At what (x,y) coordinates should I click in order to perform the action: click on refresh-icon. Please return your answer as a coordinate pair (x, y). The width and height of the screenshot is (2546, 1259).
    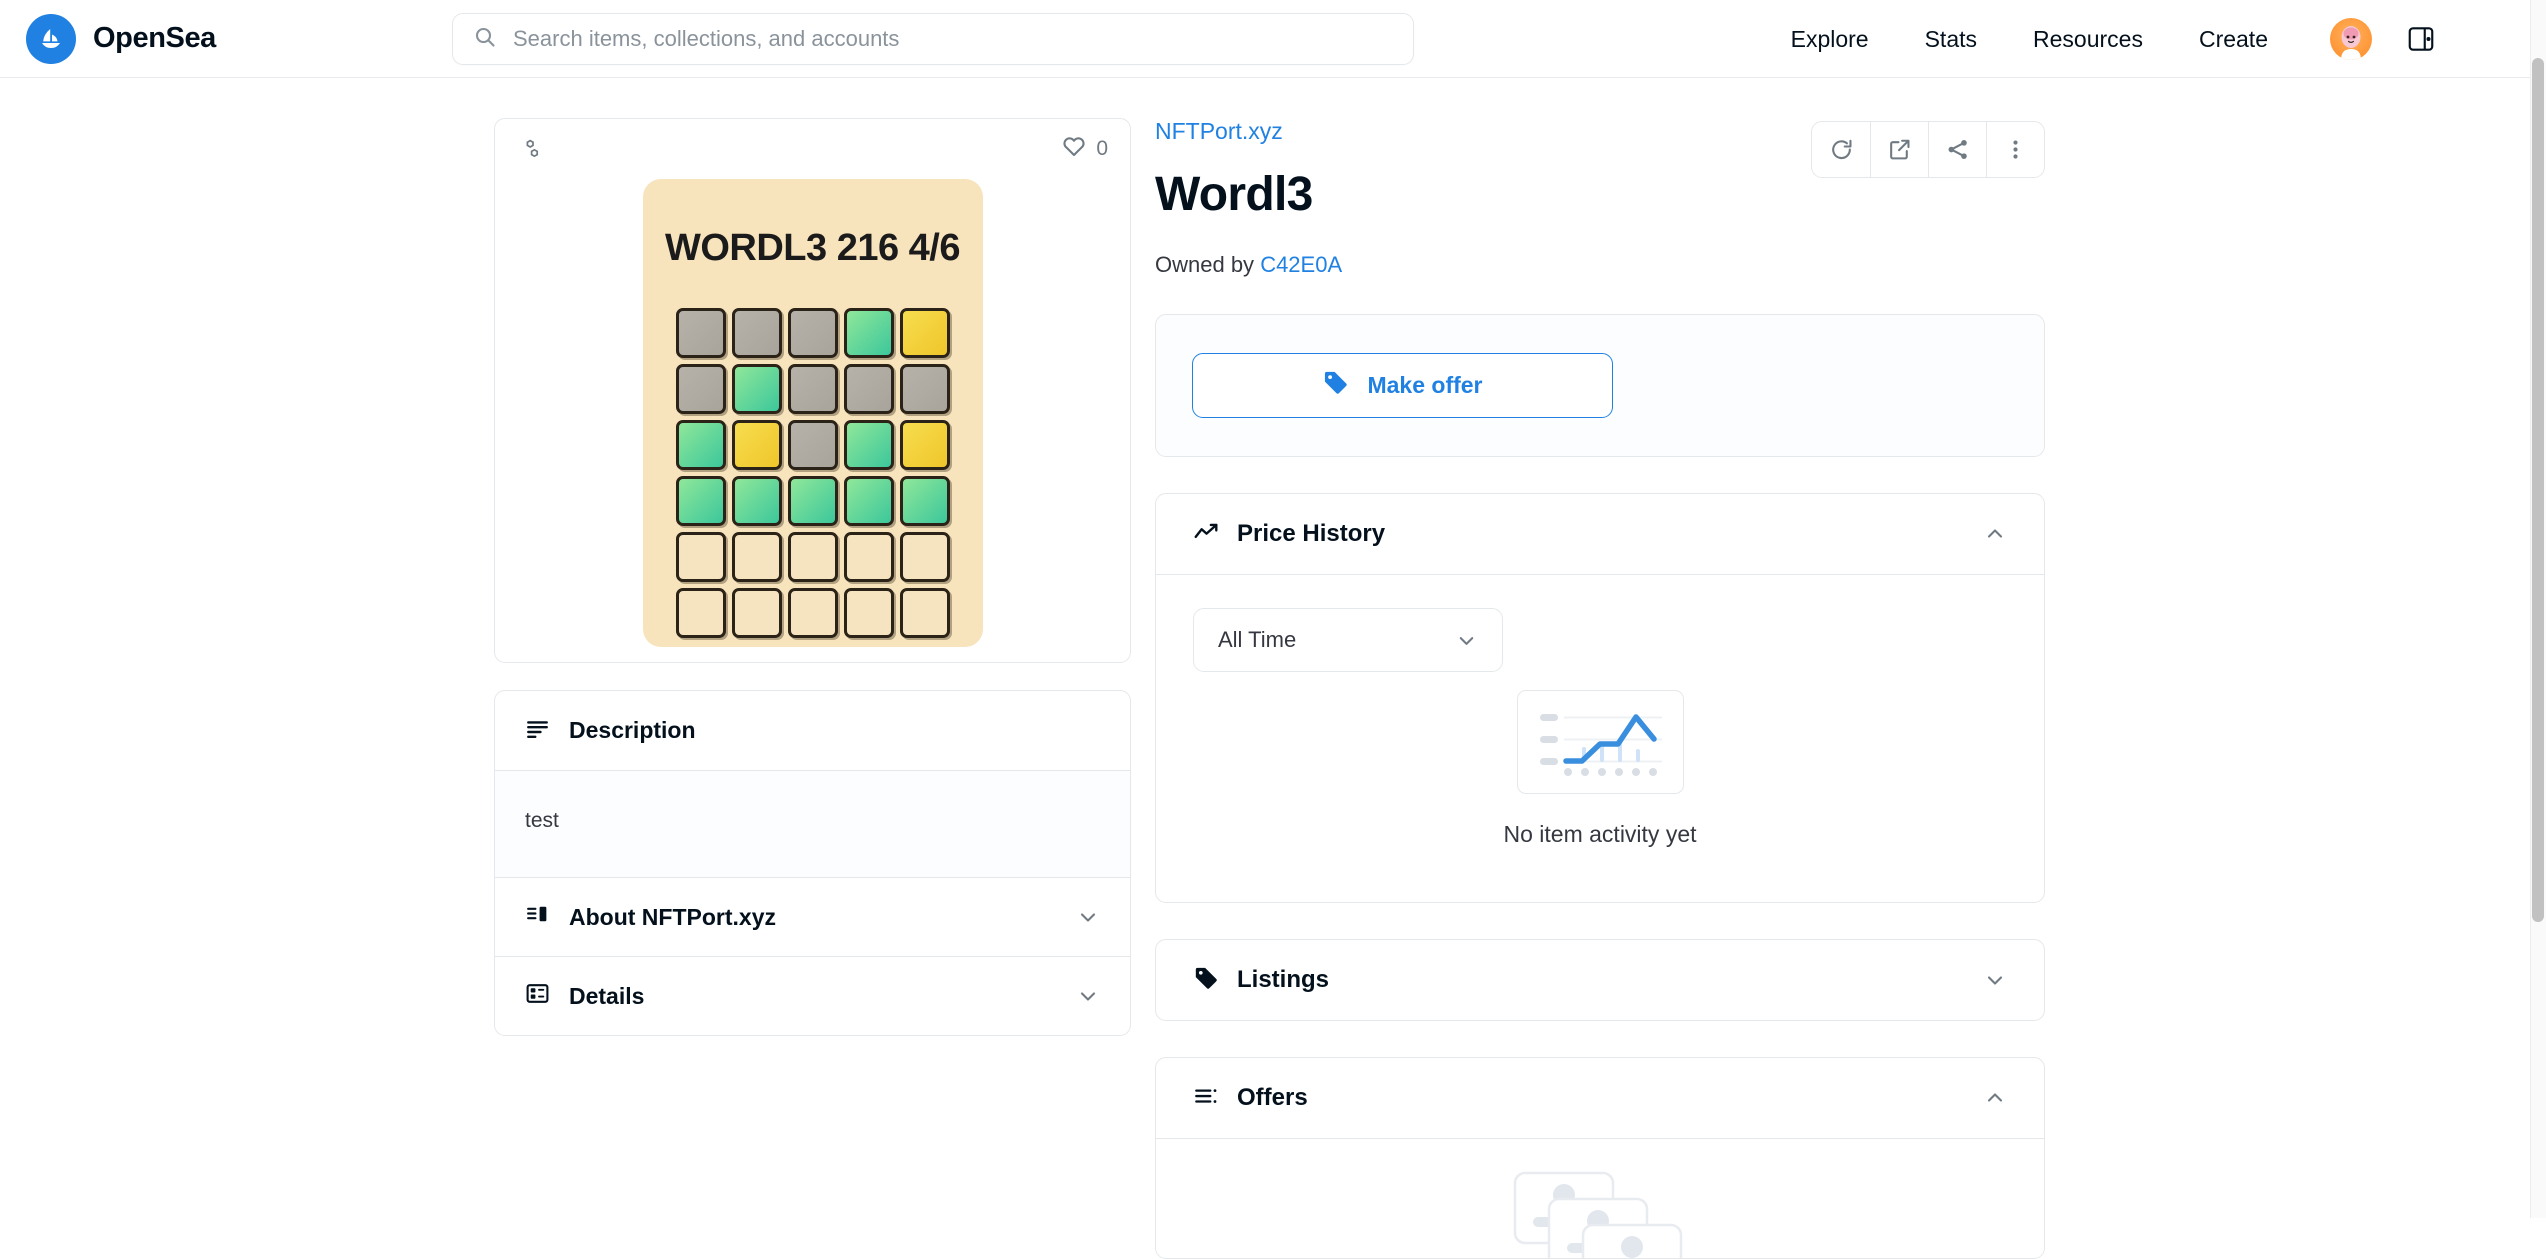
    Looking at the image, I should click on (1841, 149).